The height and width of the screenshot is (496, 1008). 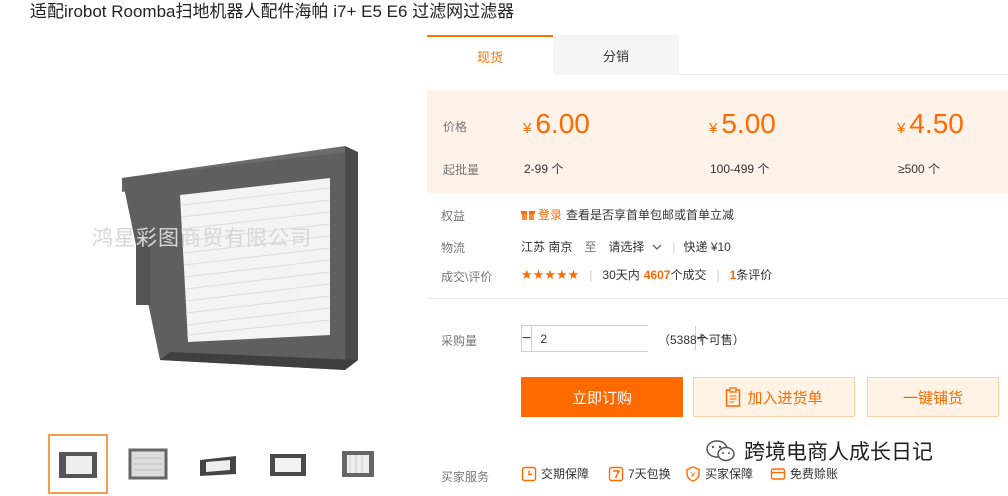 What do you see at coordinates (467, 277) in the screenshot?
I see `reviews-label: 成交\评价` at bounding box center [467, 277].